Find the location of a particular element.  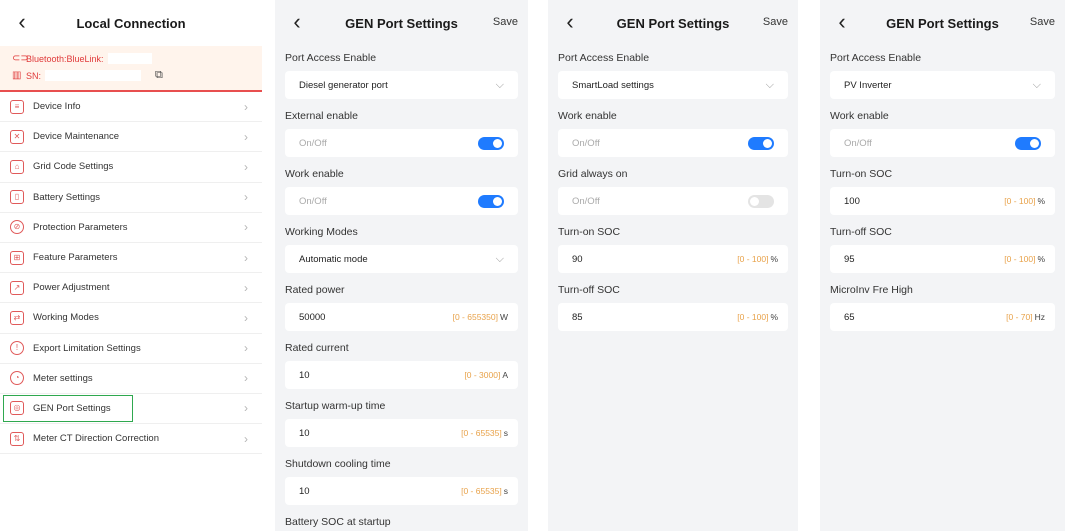

microinv-fre-high-label: MicroInv Fre High is located at coordinates (871, 290).